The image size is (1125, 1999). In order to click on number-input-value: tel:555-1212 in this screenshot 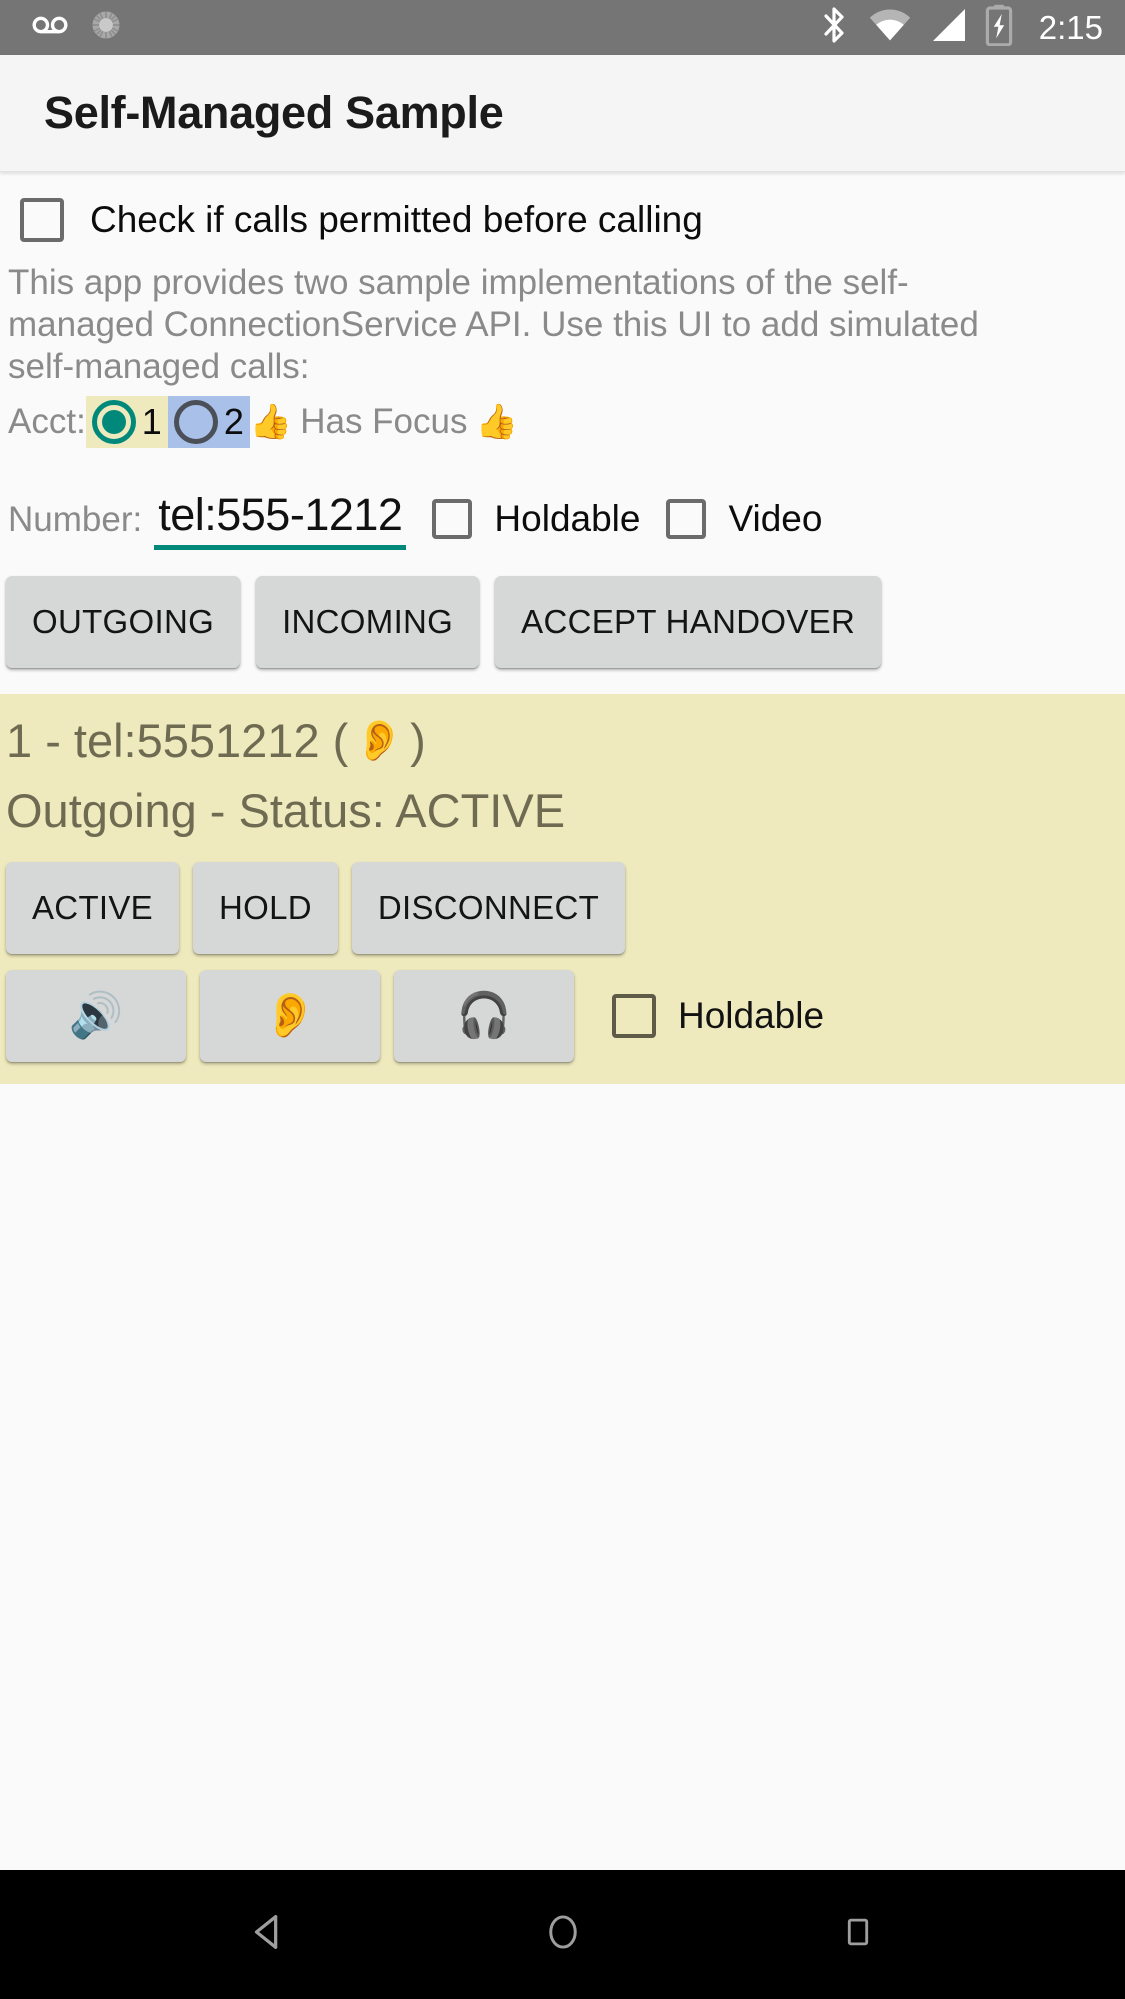, I will do `click(280, 514)`.